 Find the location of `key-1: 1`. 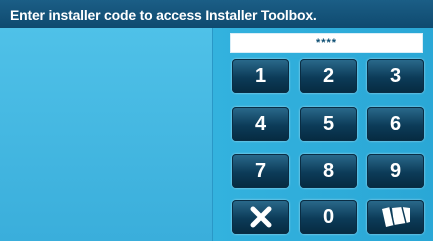

key-1: 1 is located at coordinates (260, 76).